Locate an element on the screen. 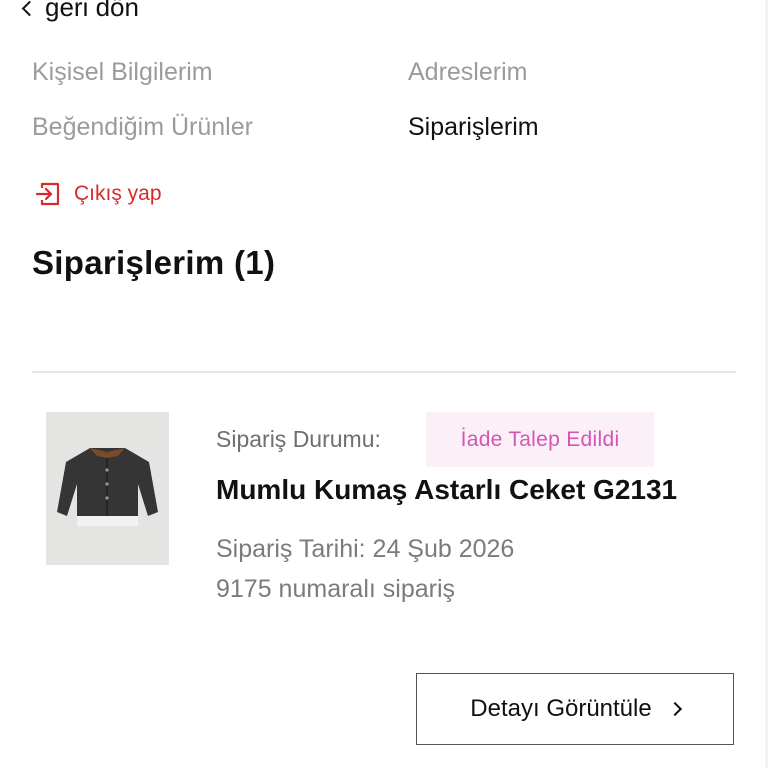 The image size is (768, 768). logout-button: Çıkış yap is located at coordinates (98, 194).